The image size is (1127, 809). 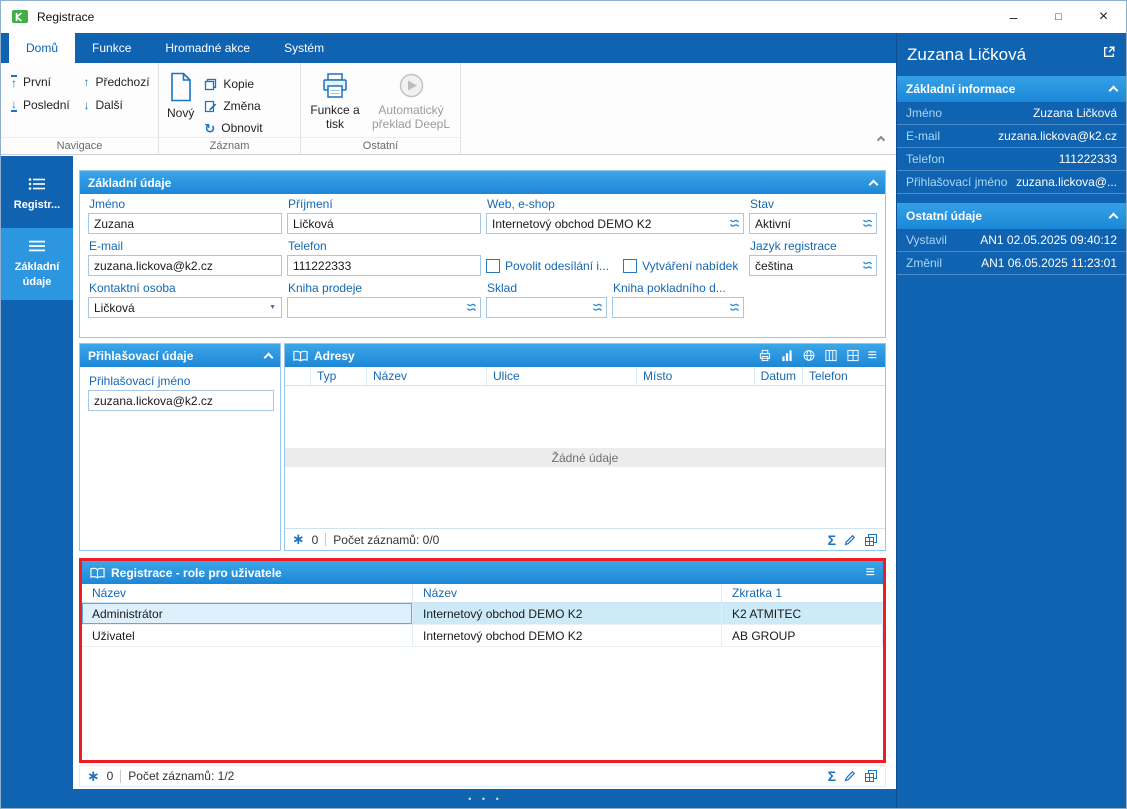 I want to click on record-count: Počet záznamů: 0/0, so click(x=386, y=539).